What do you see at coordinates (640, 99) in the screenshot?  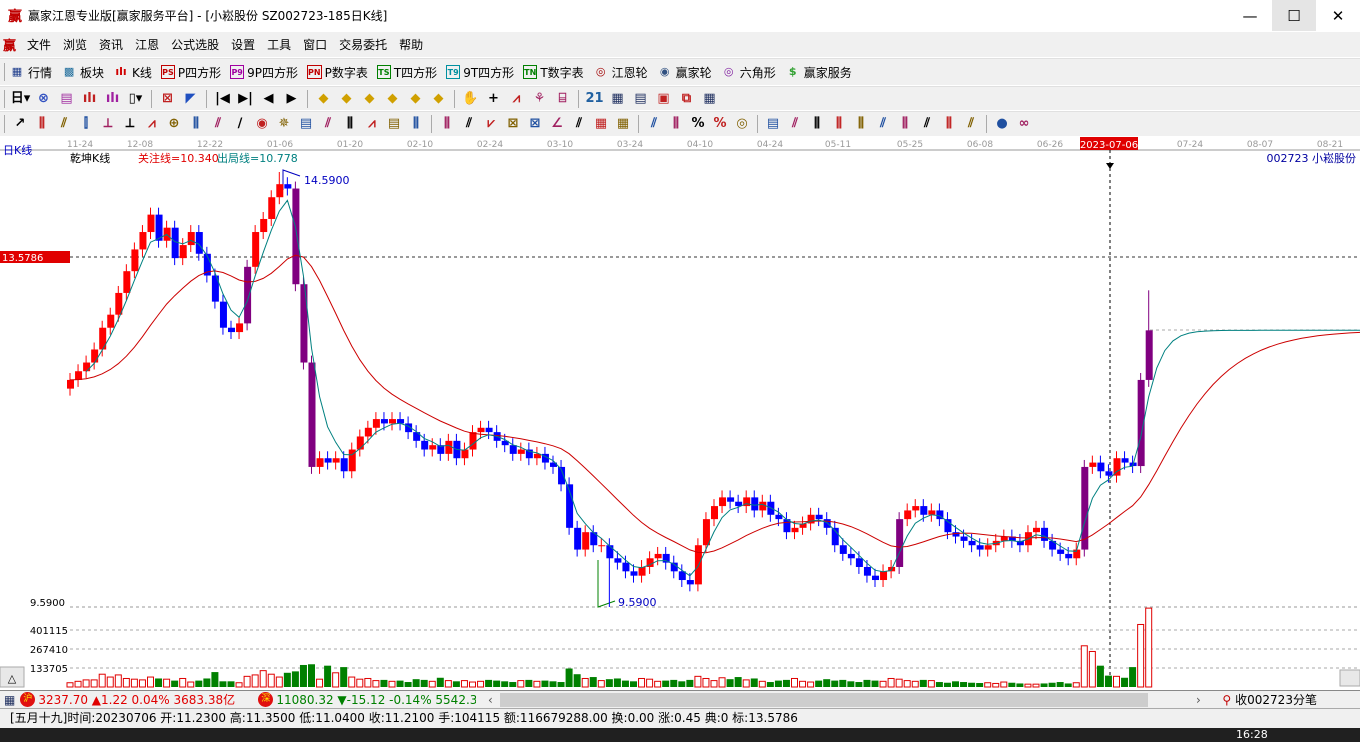 I see `report-icon: ▤` at bounding box center [640, 99].